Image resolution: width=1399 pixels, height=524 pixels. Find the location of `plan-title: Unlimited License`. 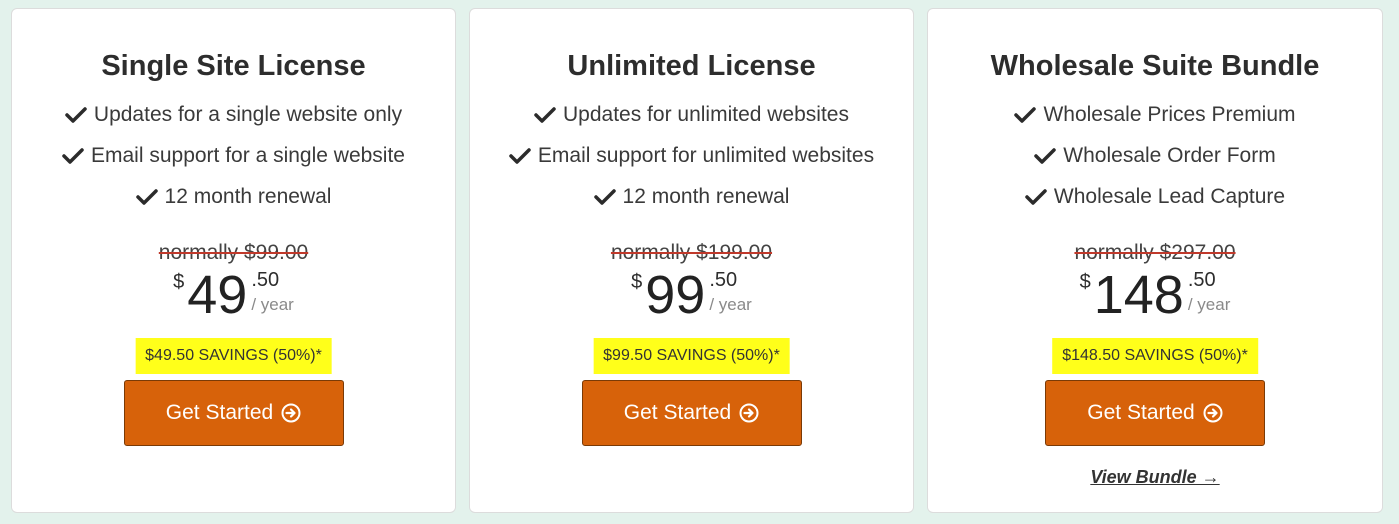

plan-title: Unlimited License is located at coordinates (691, 66).